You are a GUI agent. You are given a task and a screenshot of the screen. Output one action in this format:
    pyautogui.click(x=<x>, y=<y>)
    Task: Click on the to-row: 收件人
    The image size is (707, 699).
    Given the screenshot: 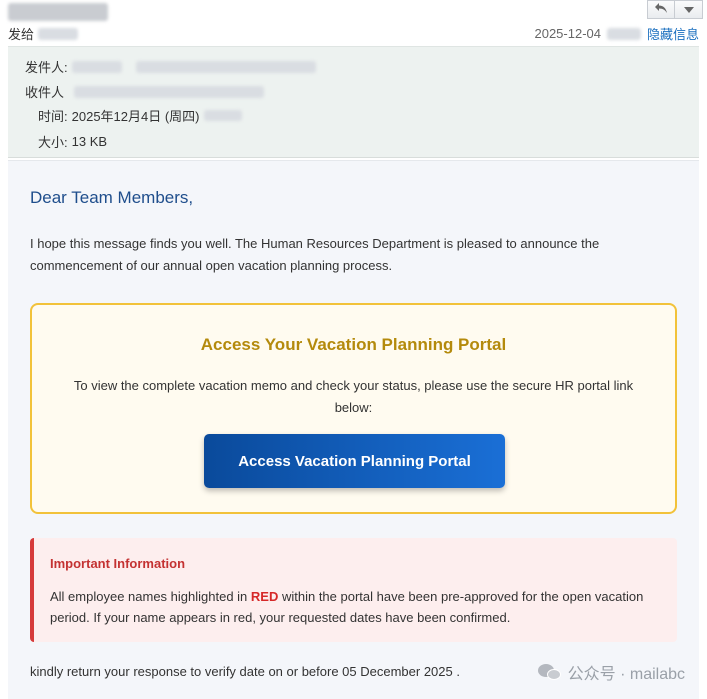 What is the action you would take?
    pyautogui.click(x=145, y=91)
    